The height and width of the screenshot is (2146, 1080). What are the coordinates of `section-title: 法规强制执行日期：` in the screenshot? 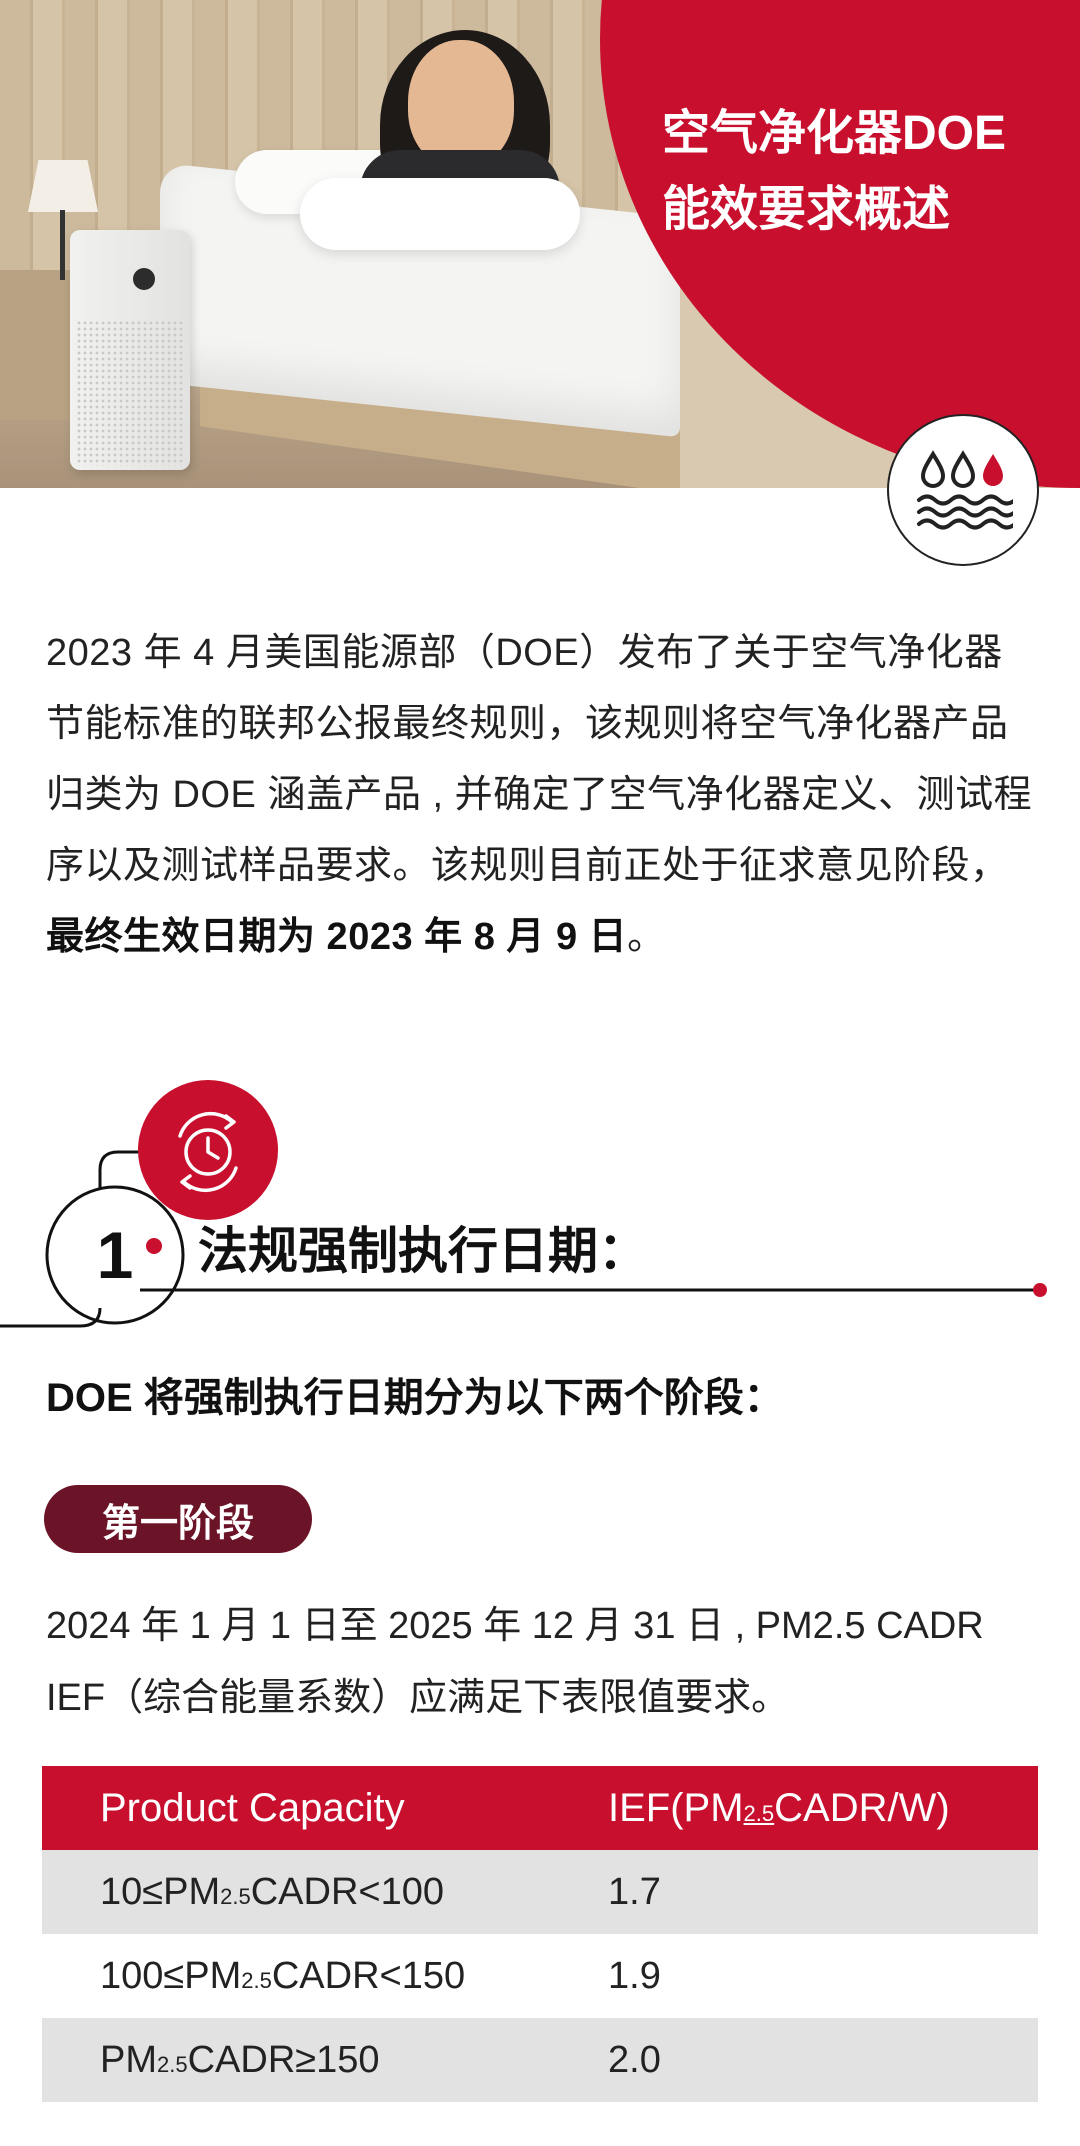 It's located at (423, 1251).